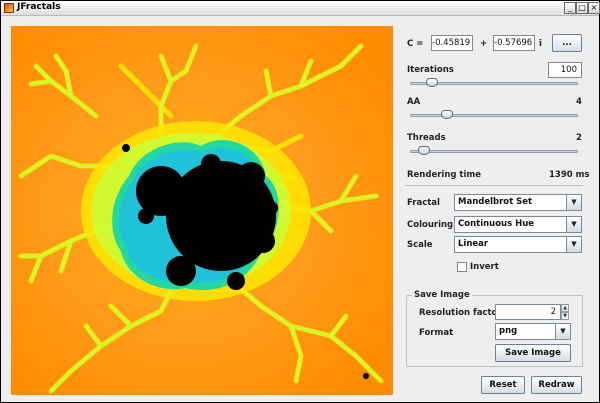 The image size is (600, 403). I want to click on divider, so click(494, 185).